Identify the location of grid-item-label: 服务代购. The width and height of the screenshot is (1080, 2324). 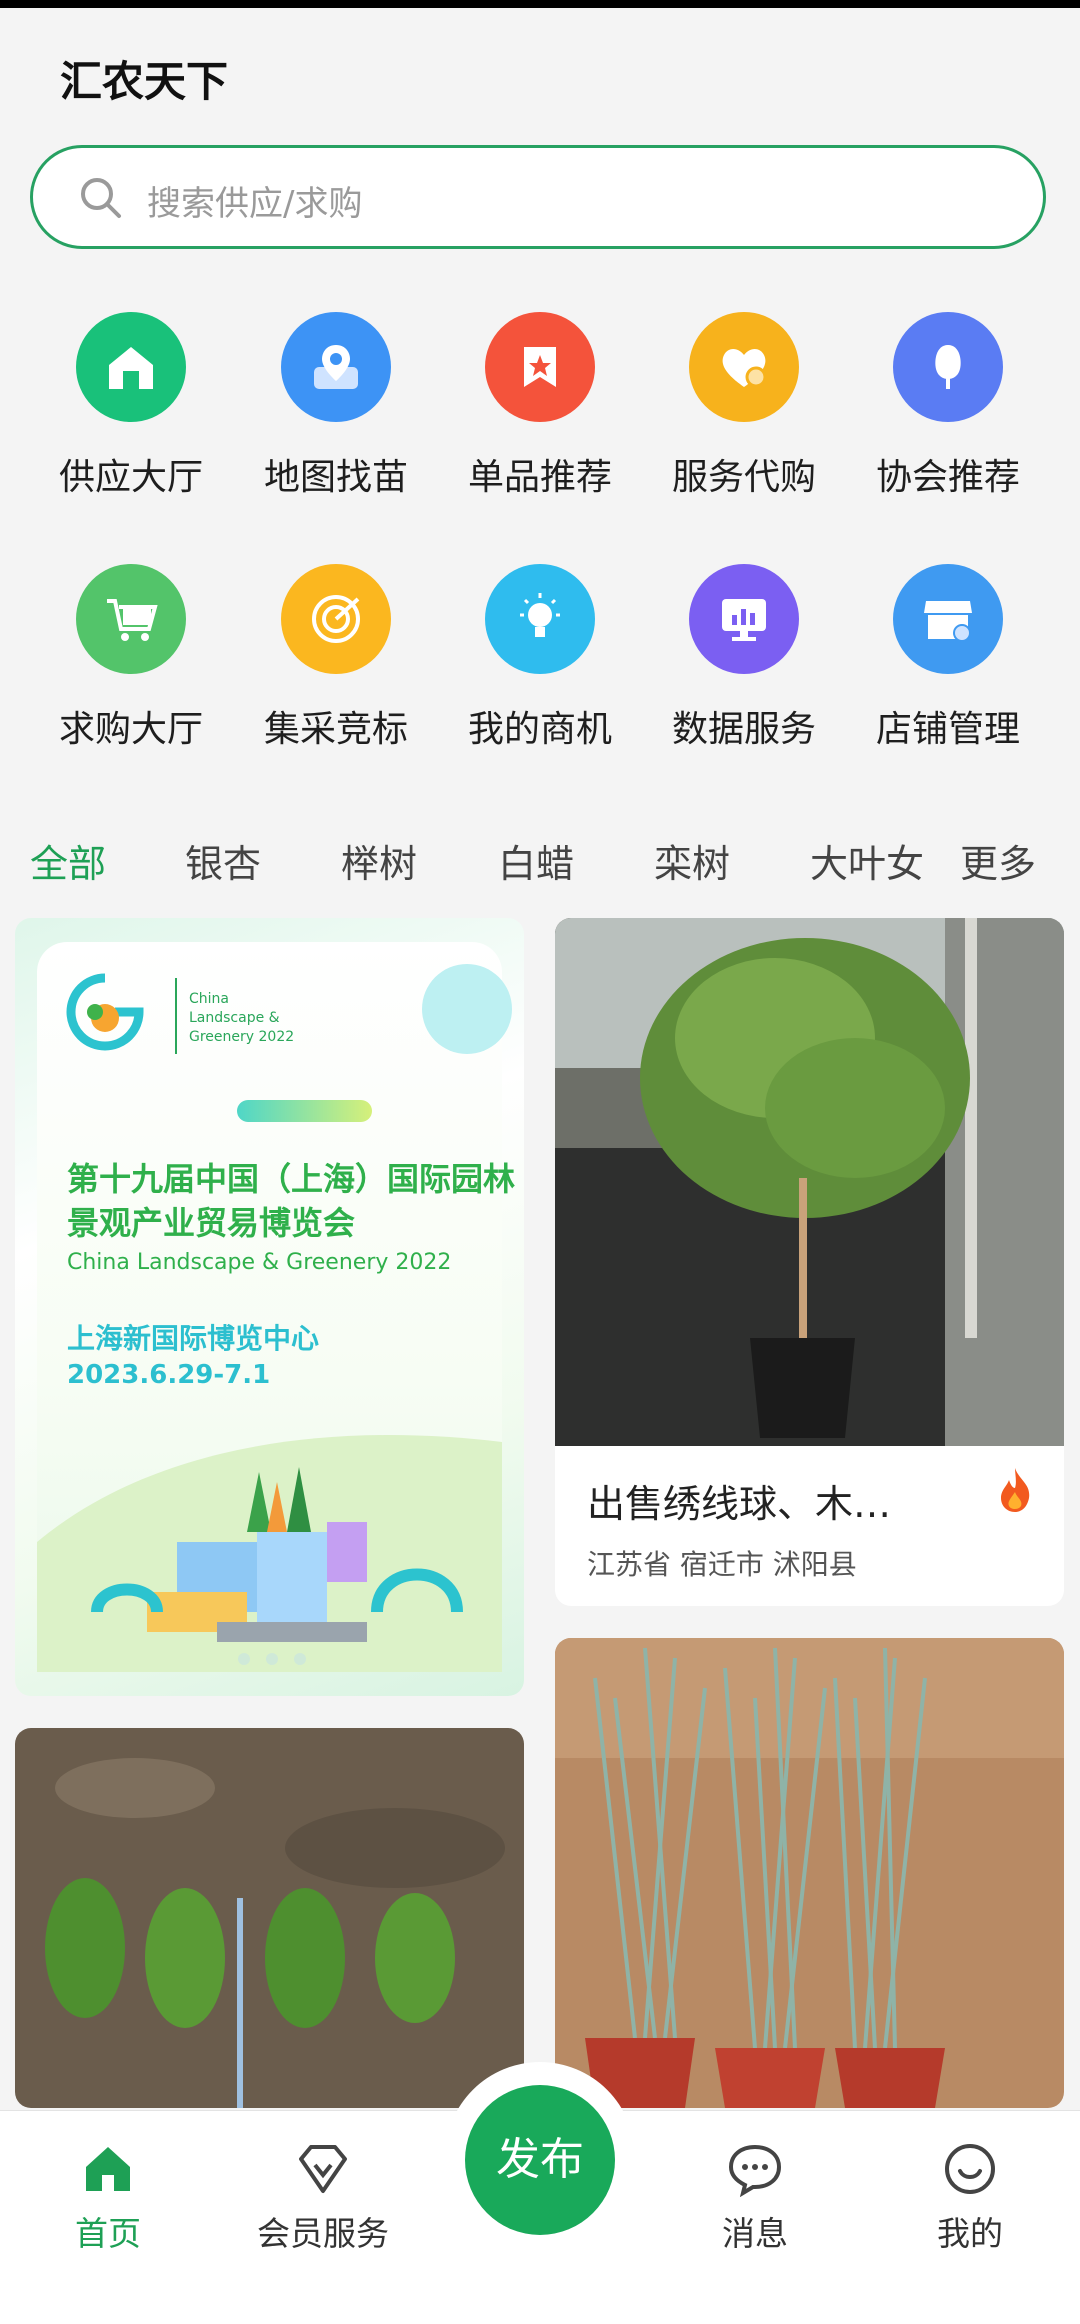
(743, 477).